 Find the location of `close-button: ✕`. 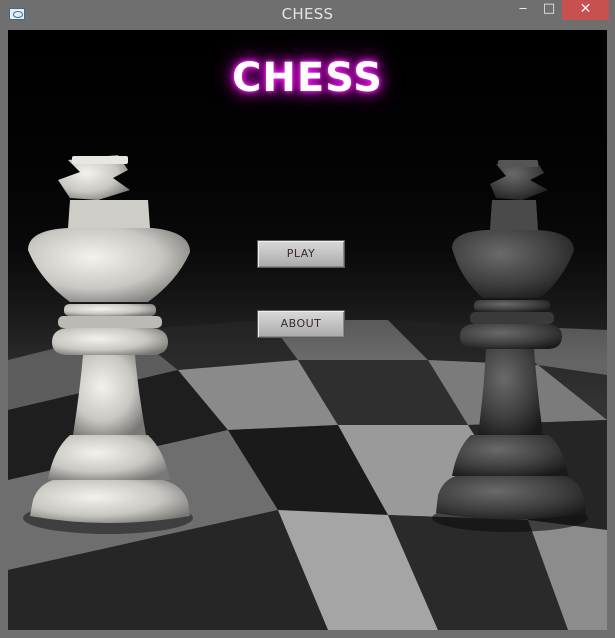

close-button: ✕ is located at coordinates (585, 10).